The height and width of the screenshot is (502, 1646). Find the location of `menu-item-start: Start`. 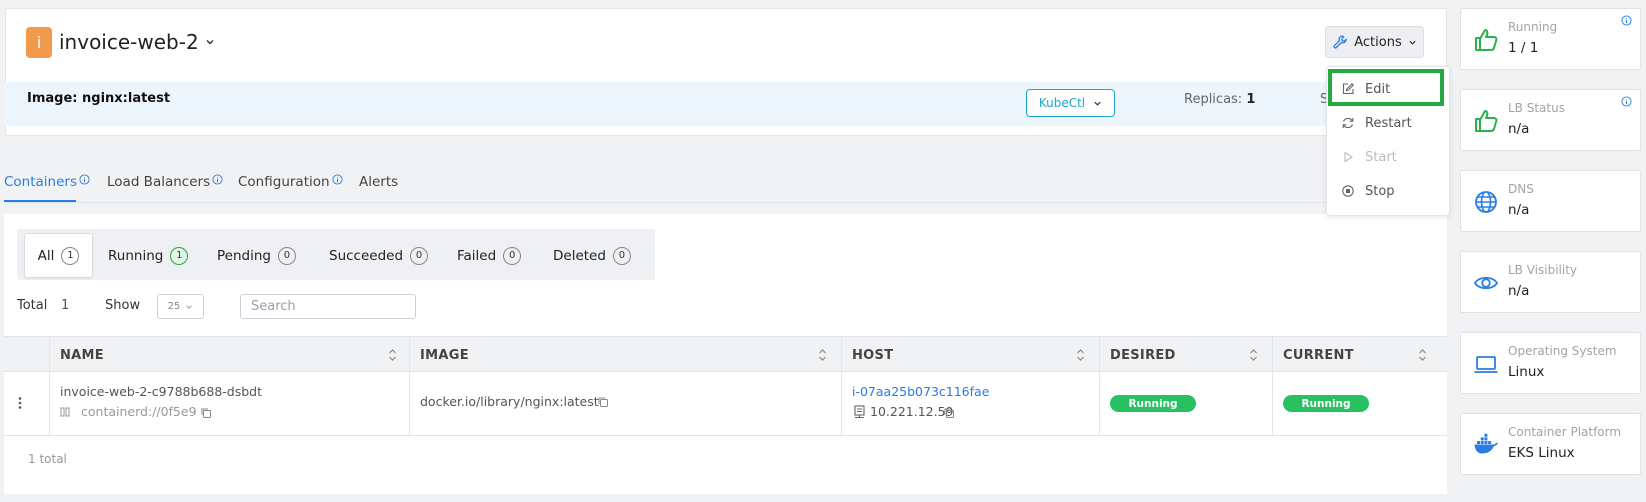

menu-item-start: Start is located at coordinates (1389, 157).